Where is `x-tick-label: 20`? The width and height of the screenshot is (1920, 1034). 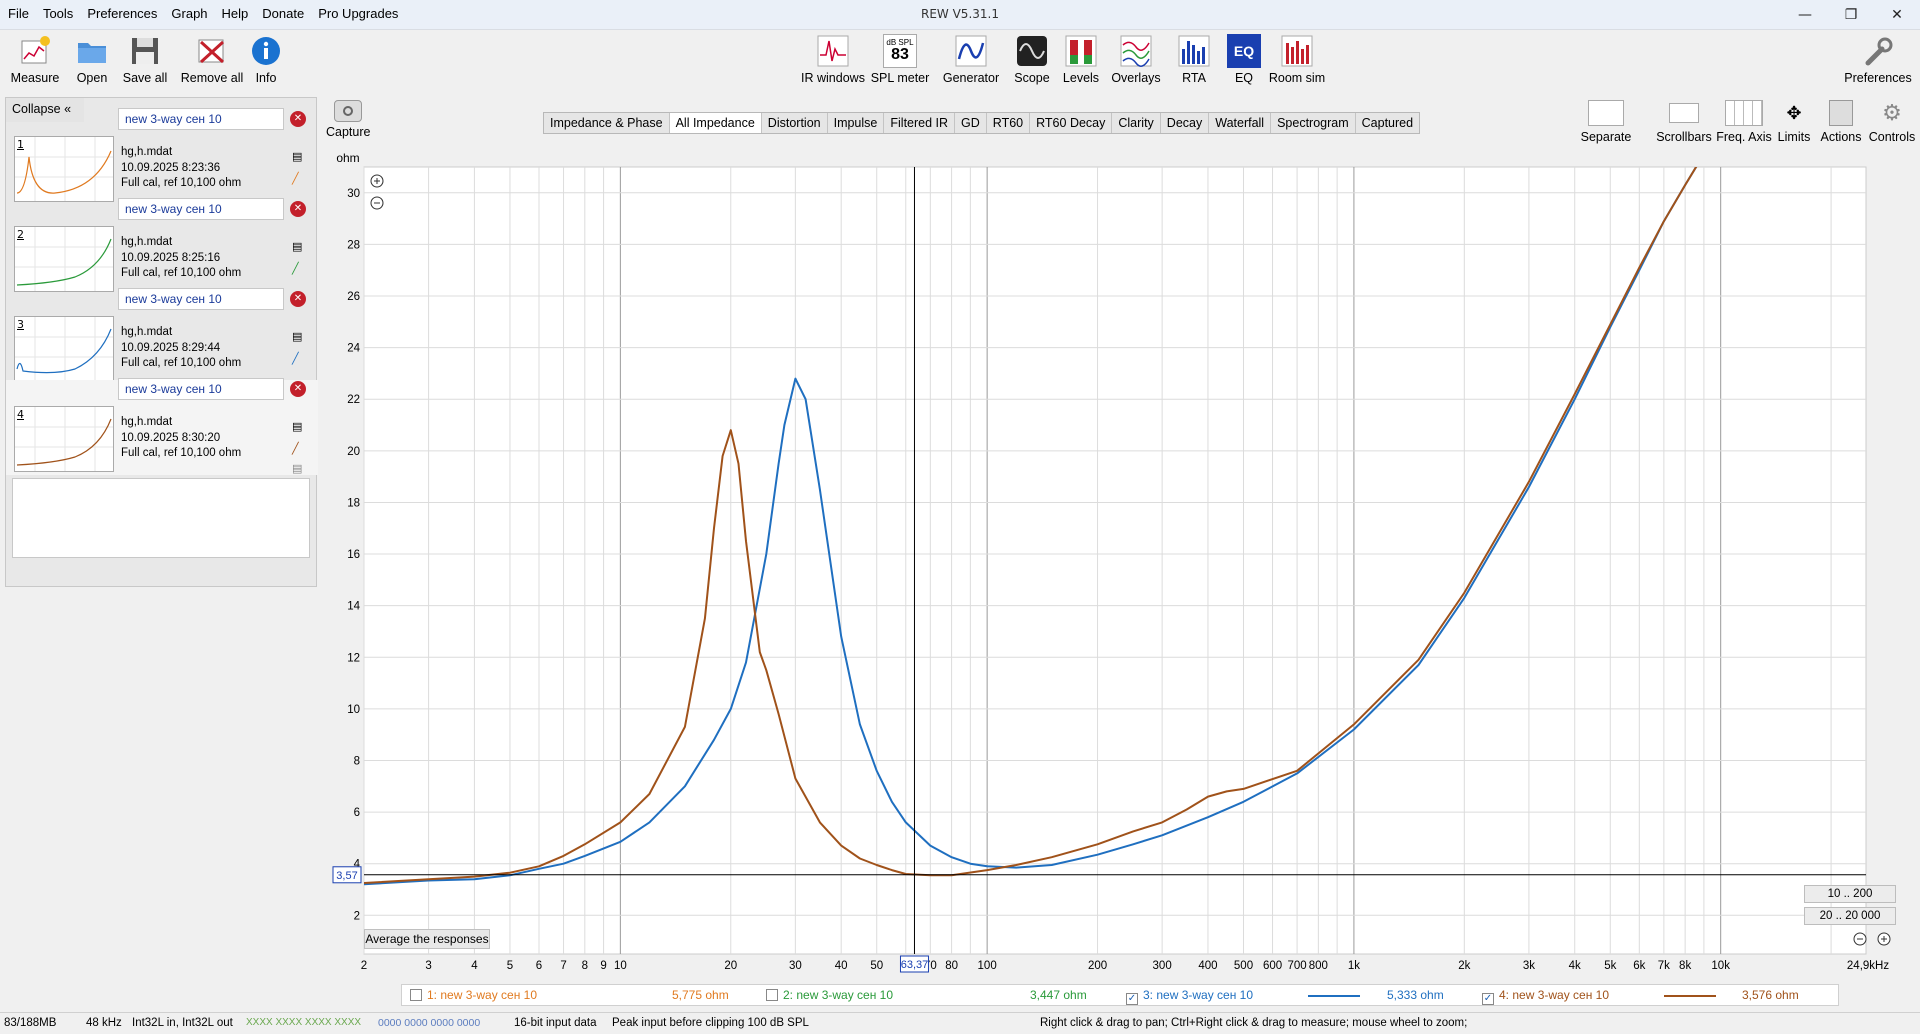 x-tick-label: 20 is located at coordinates (730, 966).